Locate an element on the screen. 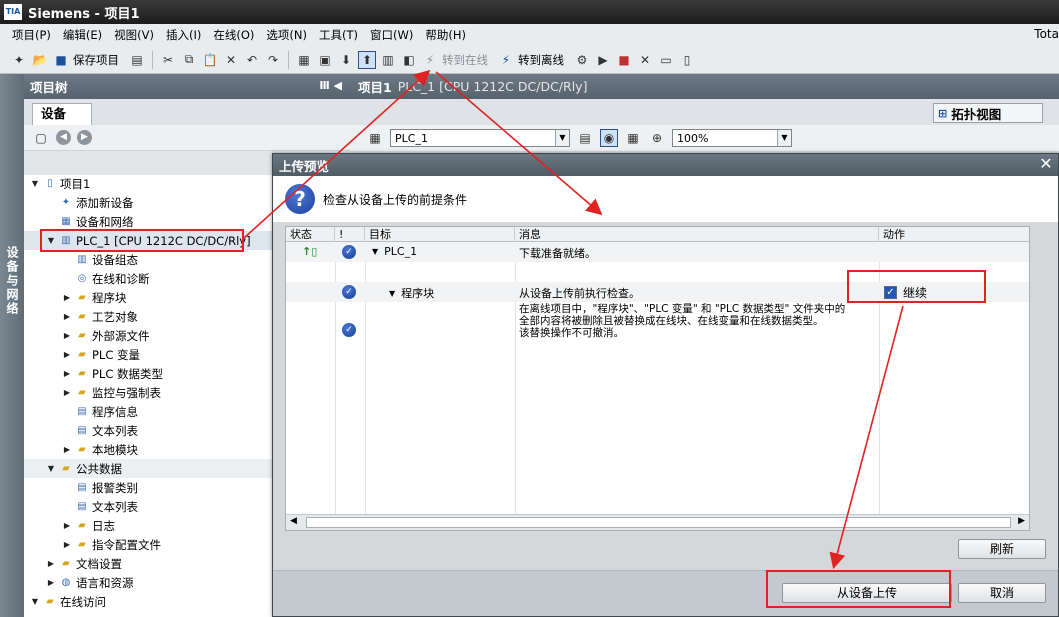 This screenshot has width=1059, height=617. tree-item: ▤ 程序信息 is located at coordinates (148, 411).